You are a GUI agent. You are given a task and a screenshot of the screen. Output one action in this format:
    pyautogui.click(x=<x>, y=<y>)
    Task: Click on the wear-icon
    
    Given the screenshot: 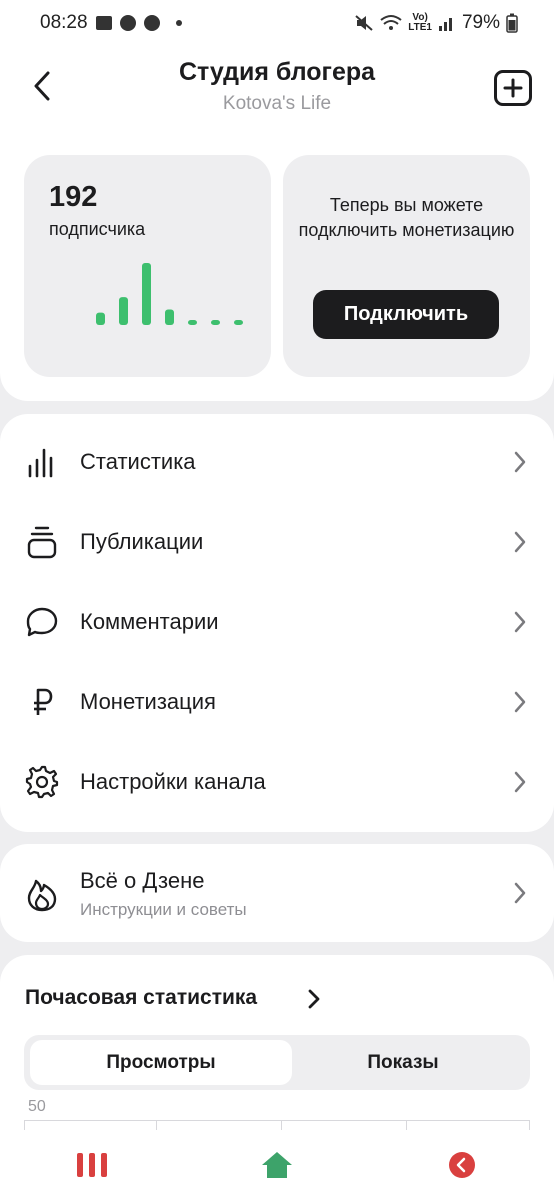 What is the action you would take?
    pyautogui.click(x=151, y=23)
    